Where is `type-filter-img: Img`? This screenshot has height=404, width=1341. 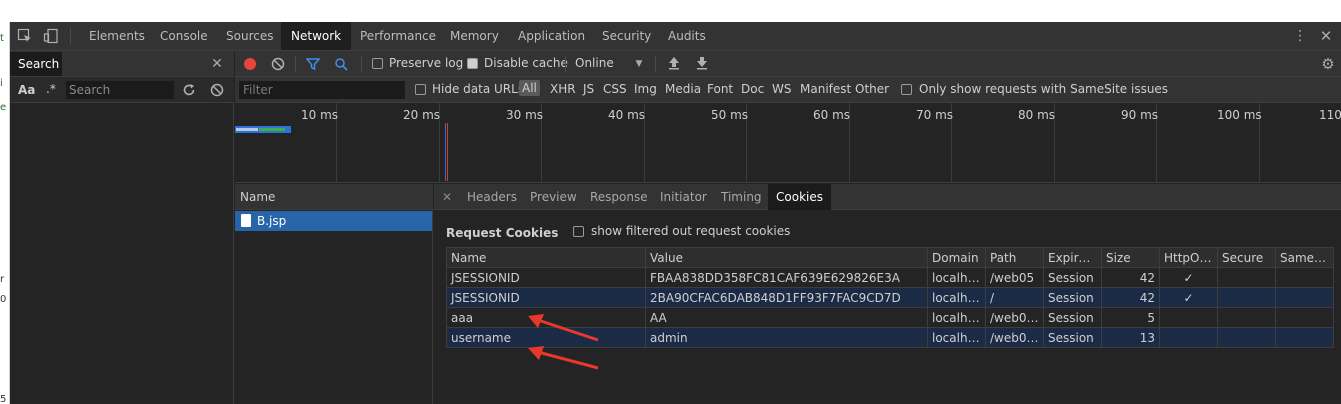
type-filter-img: Img is located at coordinates (645, 89).